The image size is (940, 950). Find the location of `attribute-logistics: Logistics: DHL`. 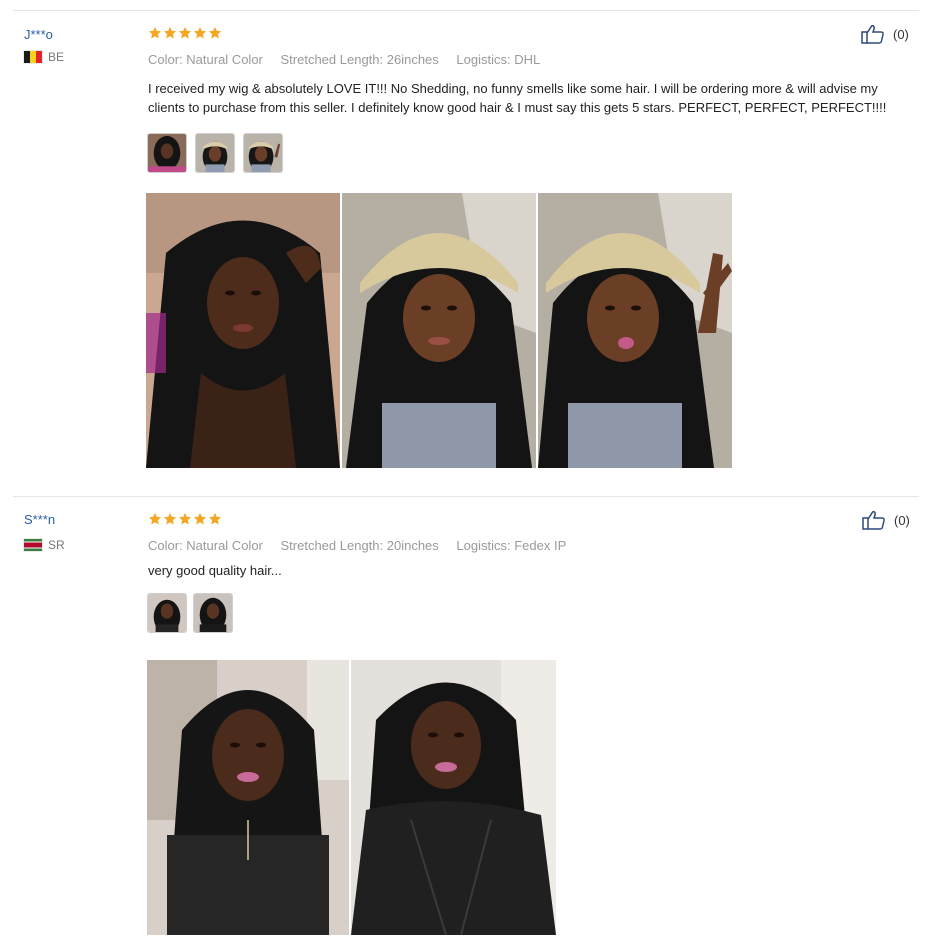

attribute-logistics: Logistics: DHL is located at coordinates (498, 59).